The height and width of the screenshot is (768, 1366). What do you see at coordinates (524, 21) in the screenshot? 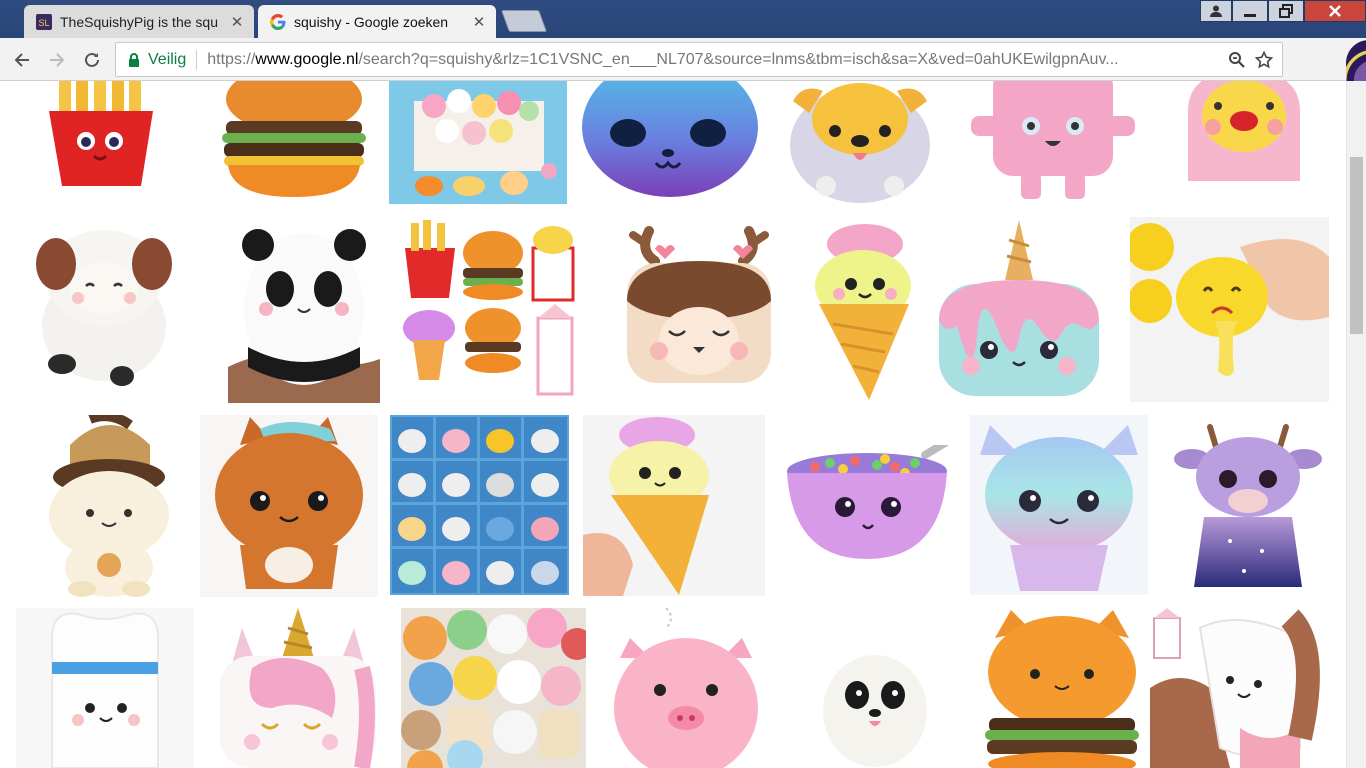
I see `new-tab-button` at bounding box center [524, 21].